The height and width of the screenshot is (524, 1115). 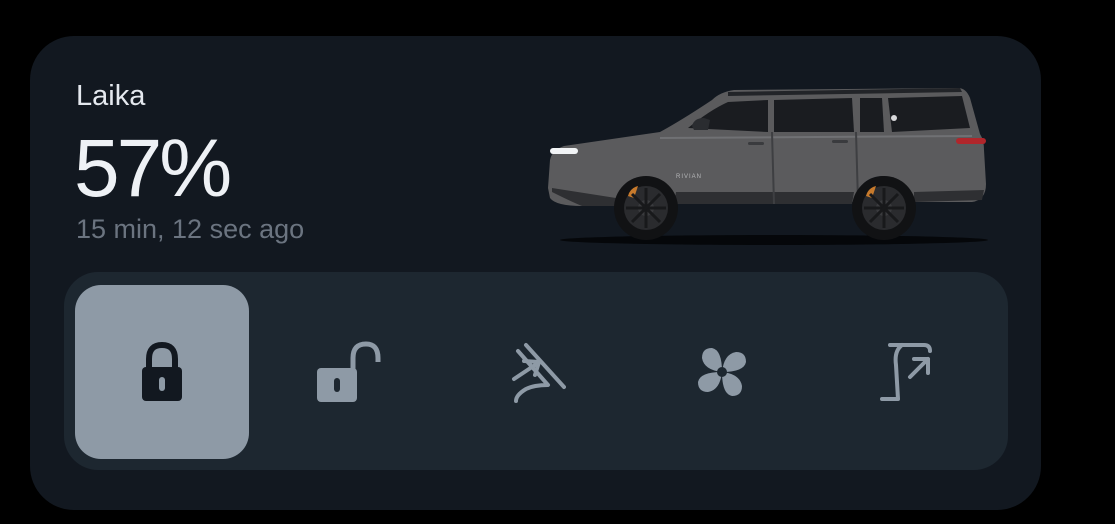 I want to click on vehicle-image: RIVIAN, so click(x=768, y=166).